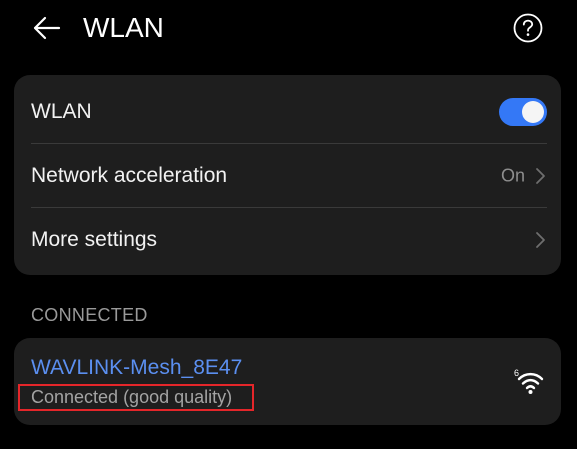  What do you see at coordinates (529, 381) in the screenshot?
I see `wifi-6-icon: 6` at bounding box center [529, 381].